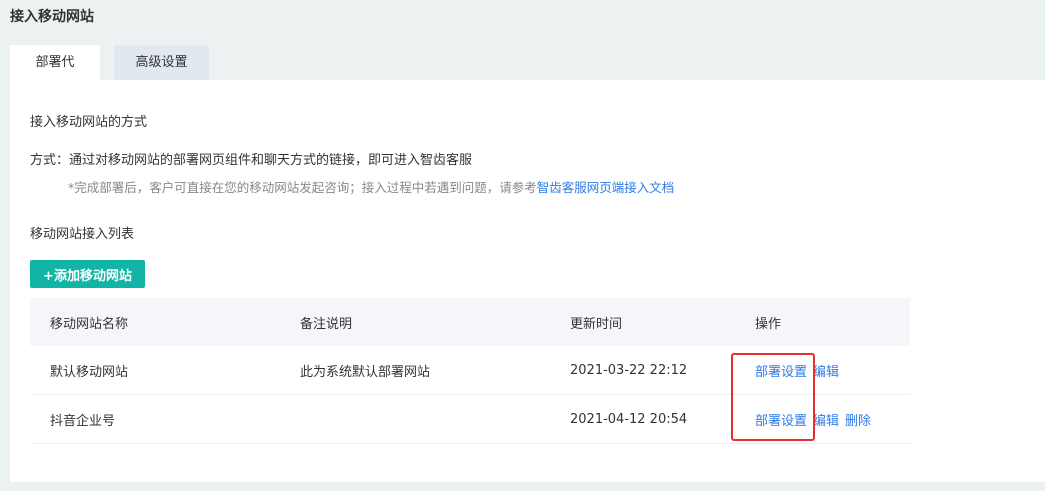 The width and height of the screenshot is (1045, 491). I want to click on deploy-note-text: *完成部署后，客户可直接在您的移动网站发起咨询；接入过程中若遇到问题，请参考, so click(302, 187).